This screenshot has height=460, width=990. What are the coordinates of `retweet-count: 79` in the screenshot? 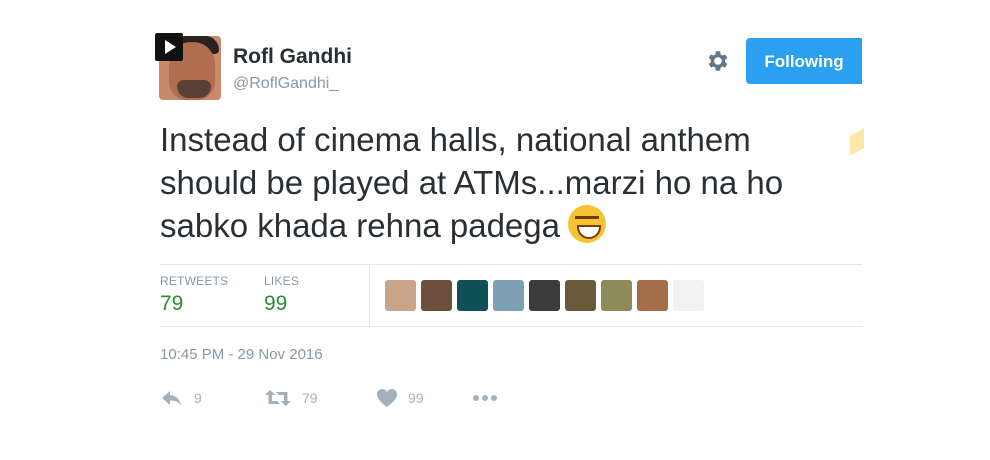 It's located at (310, 398).